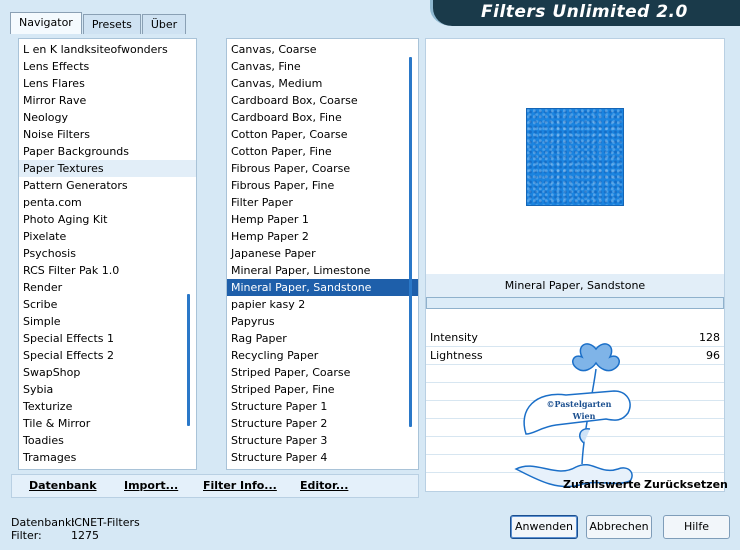  I want to click on filter-item: Recycling Paper, so click(322, 355).